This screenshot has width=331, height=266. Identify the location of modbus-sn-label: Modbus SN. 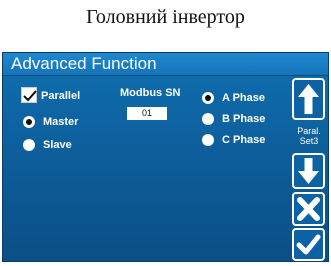
(150, 93).